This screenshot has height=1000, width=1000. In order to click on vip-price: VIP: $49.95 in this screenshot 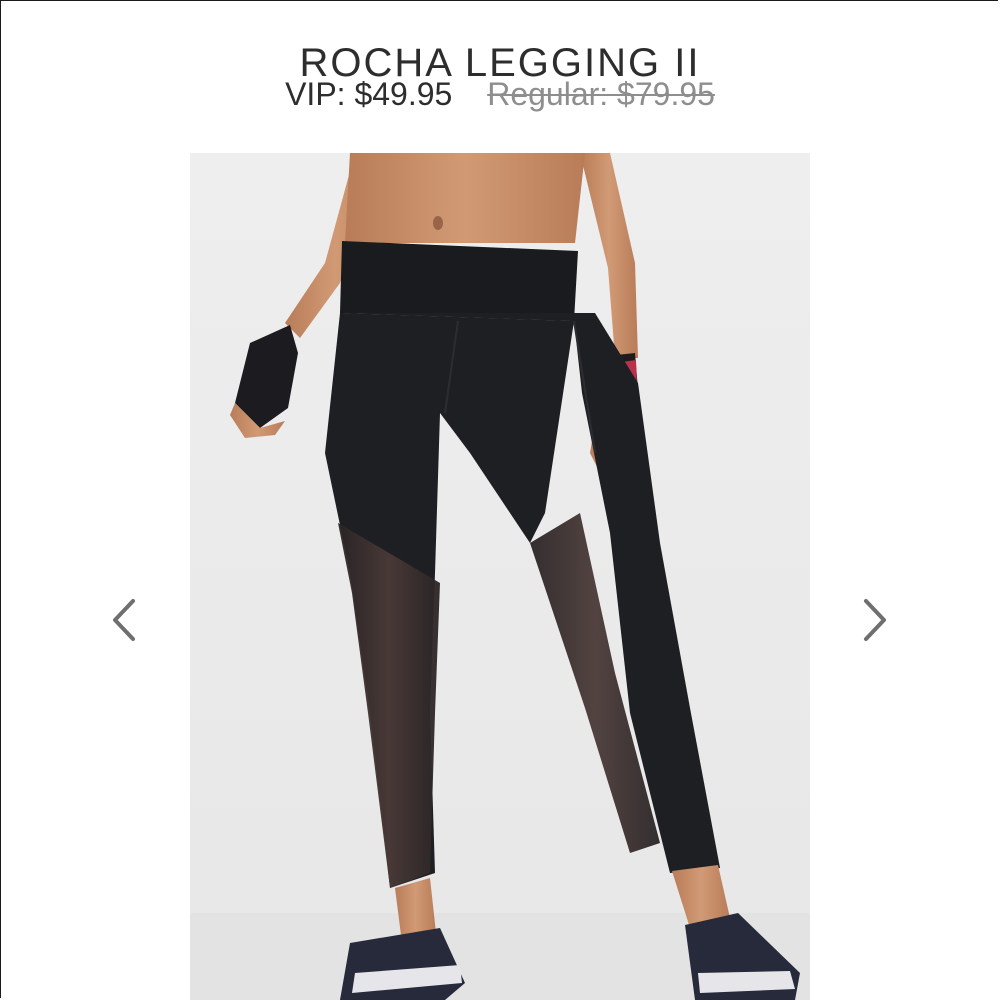, I will do `click(369, 94)`.